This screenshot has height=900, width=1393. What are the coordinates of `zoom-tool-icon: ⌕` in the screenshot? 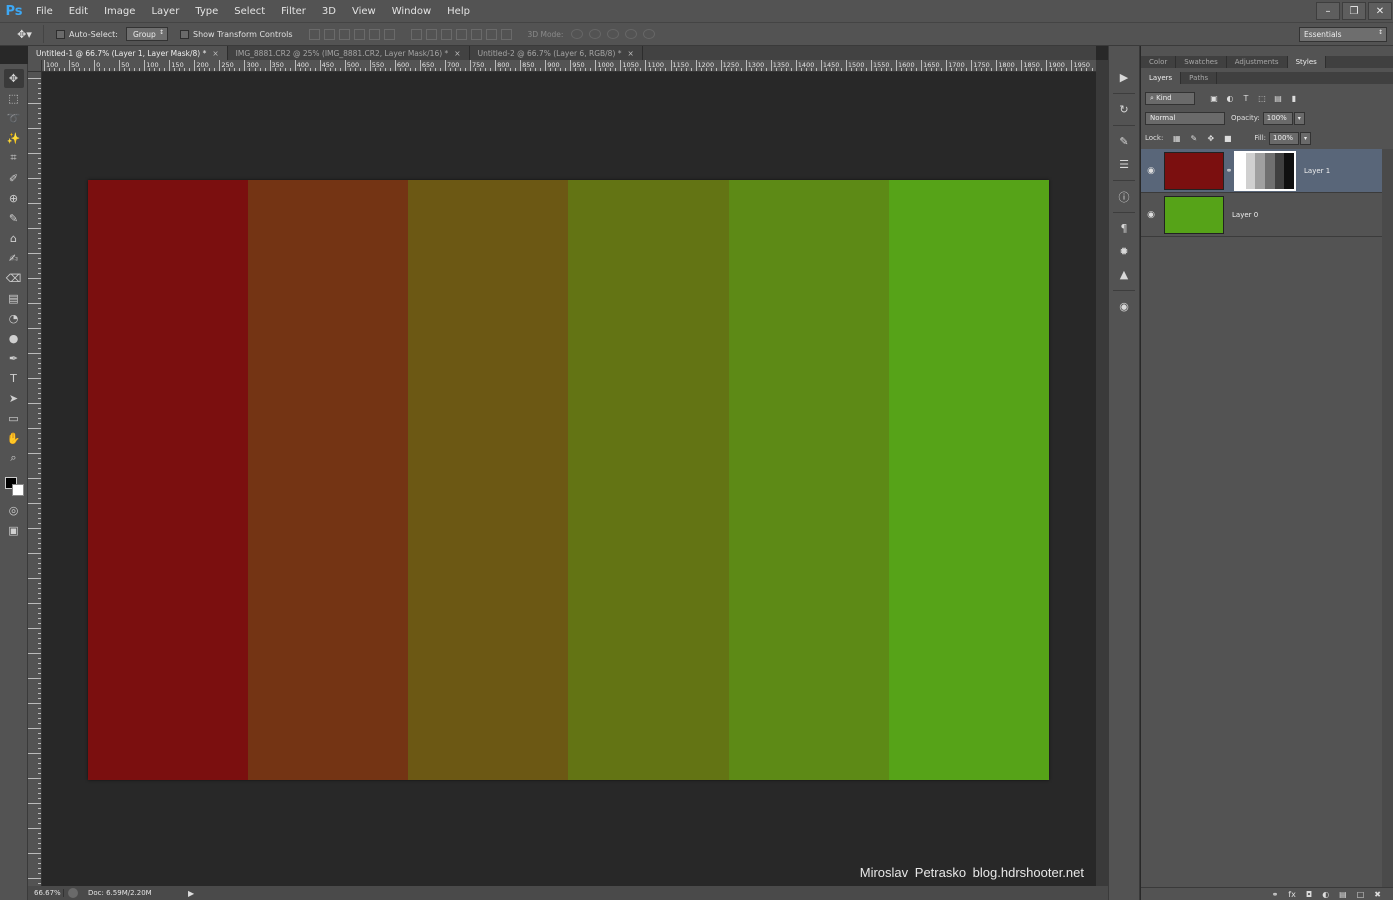 It's located at (14, 458).